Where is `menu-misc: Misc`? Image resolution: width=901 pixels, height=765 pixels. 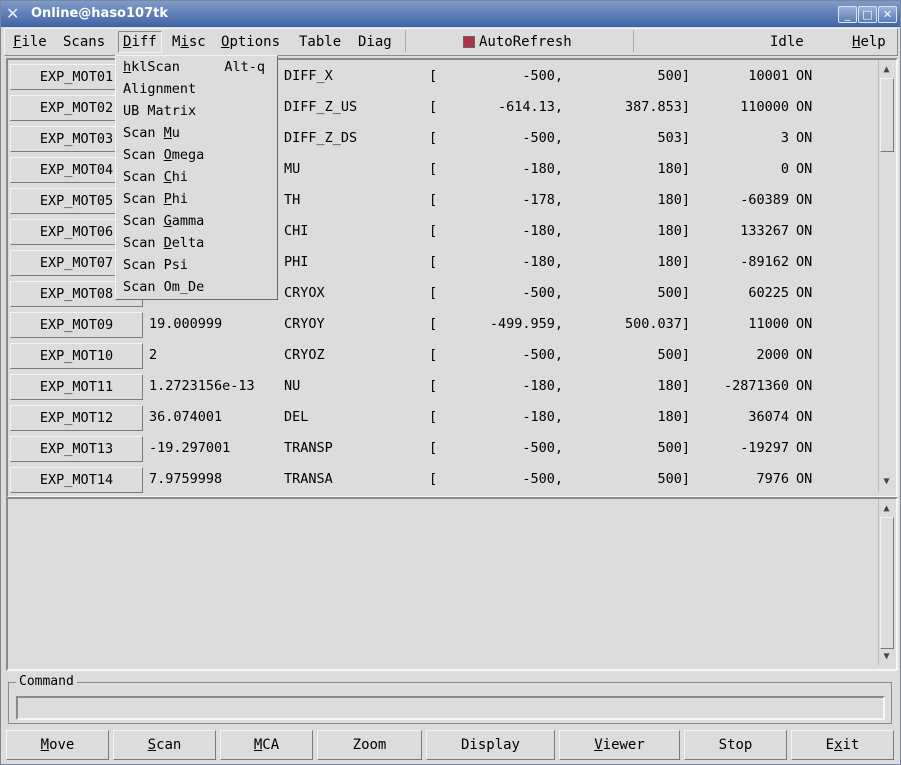
menu-misc: Misc is located at coordinates (189, 42).